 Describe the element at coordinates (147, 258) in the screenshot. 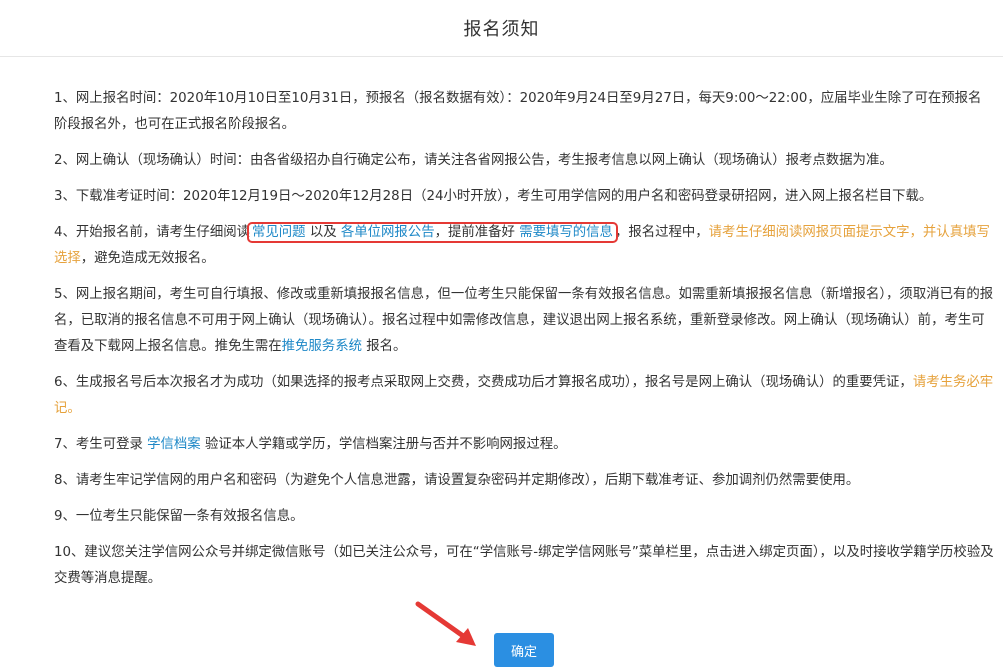

I see `item-4-suffix: ，避免造成无效报名。` at that location.